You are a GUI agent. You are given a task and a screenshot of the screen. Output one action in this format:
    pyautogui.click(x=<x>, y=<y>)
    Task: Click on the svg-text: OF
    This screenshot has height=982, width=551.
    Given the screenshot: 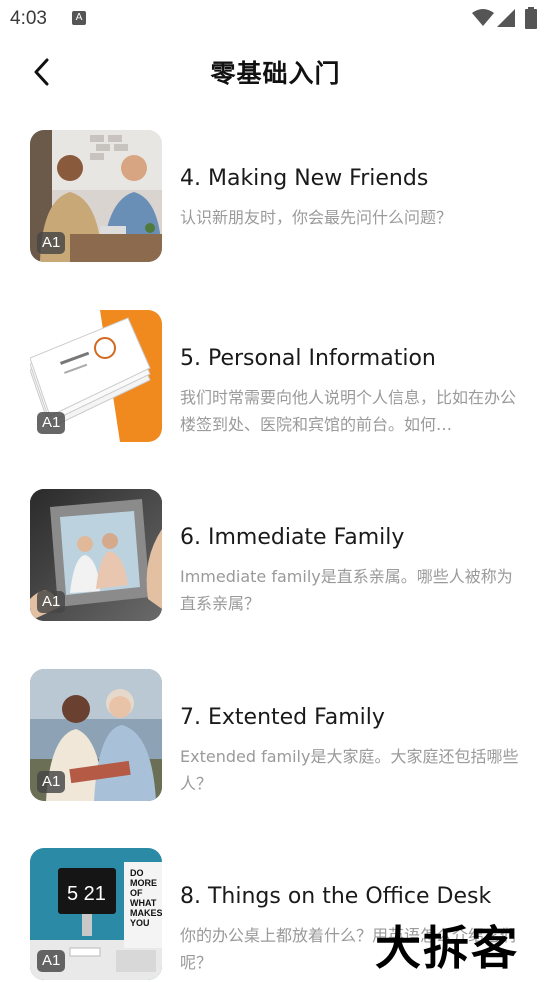 What is the action you would take?
    pyautogui.click(x=136, y=893)
    